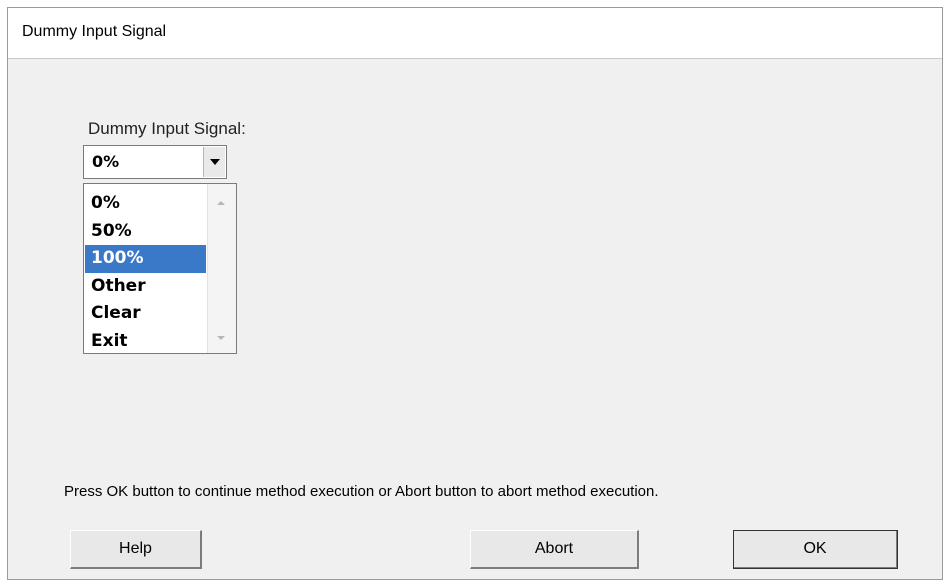  I want to click on scroll-down-icon, so click(221, 338).